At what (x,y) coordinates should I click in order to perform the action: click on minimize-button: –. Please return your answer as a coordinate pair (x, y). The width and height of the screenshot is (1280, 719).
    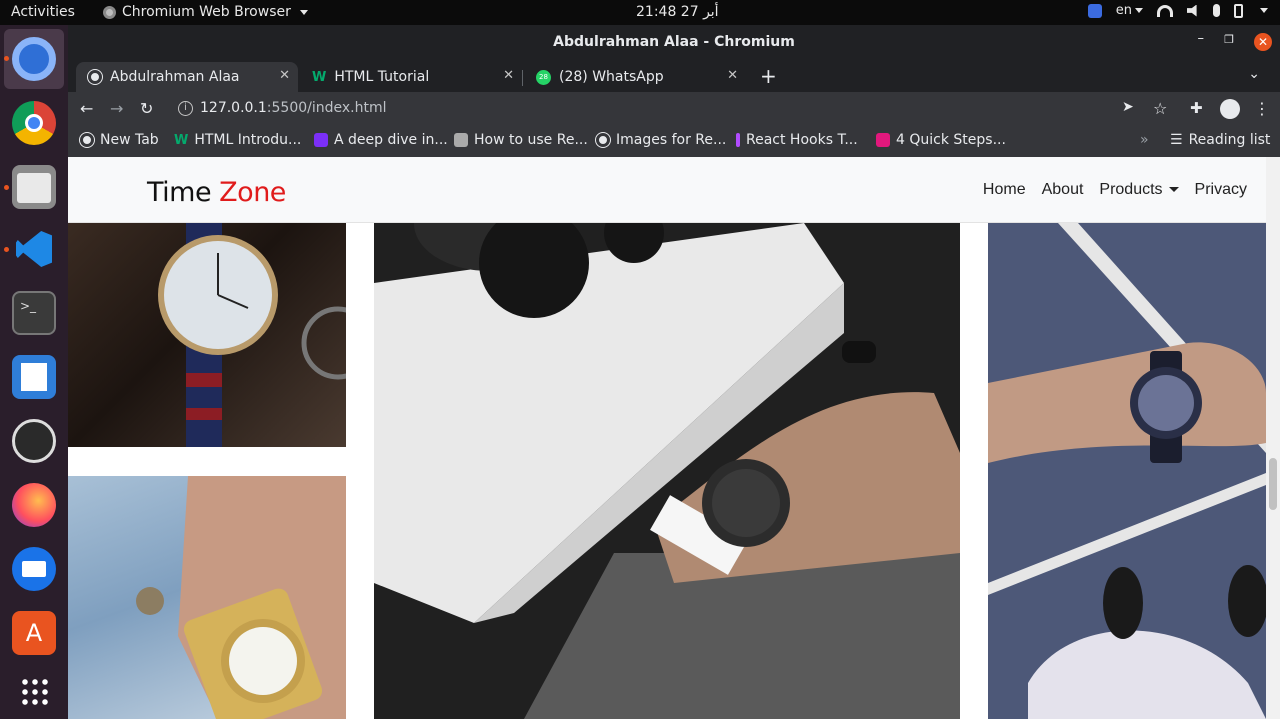
    Looking at the image, I should click on (1201, 38).